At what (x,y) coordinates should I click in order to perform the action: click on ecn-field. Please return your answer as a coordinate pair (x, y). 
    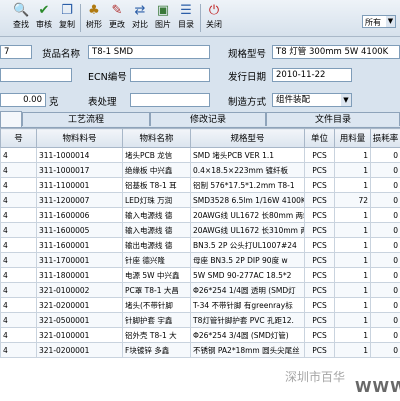
    Looking at the image, I should click on (170, 75).